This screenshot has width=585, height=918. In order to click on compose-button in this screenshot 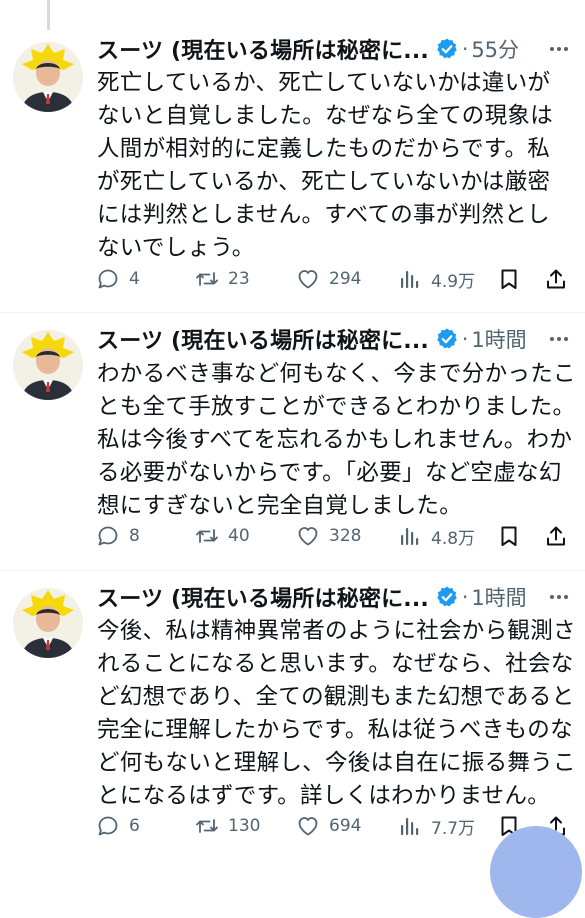, I will do `click(536, 872)`.